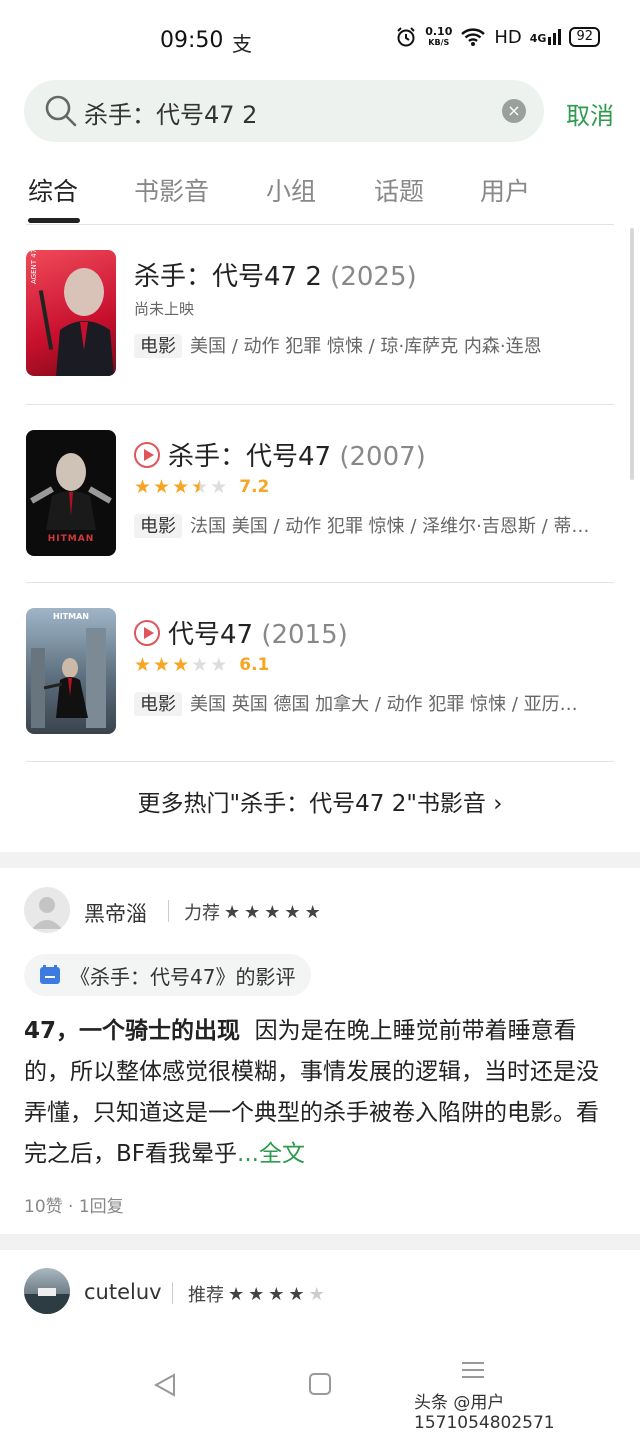 The width and height of the screenshot is (640, 1433). I want to click on star-rating: ★ ★ ★ ★ ★ 6.1, so click(201, 665).